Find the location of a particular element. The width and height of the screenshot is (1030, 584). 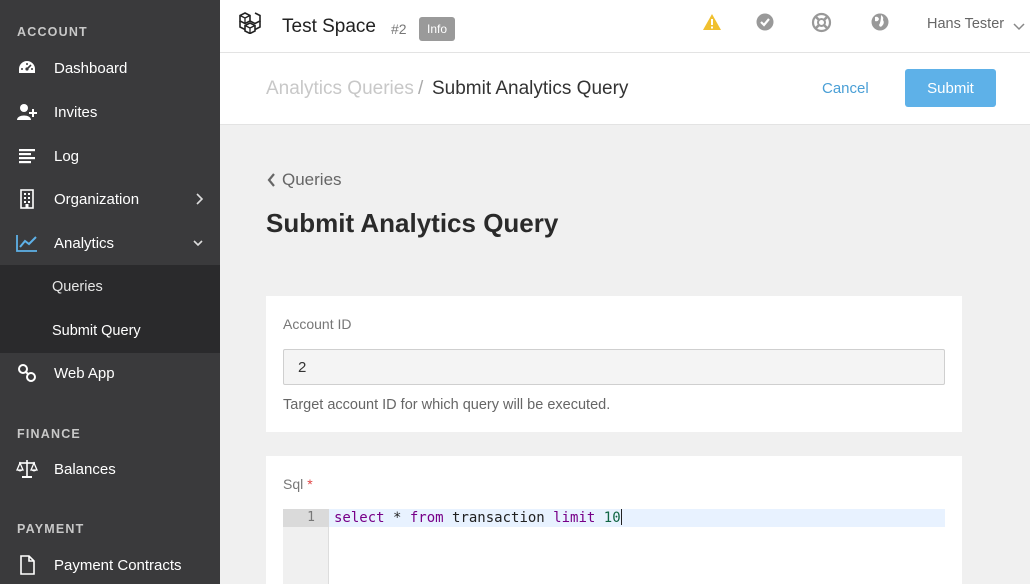

sidebar-item-dashboard: Dashboard is located at coordinates (110, 68).